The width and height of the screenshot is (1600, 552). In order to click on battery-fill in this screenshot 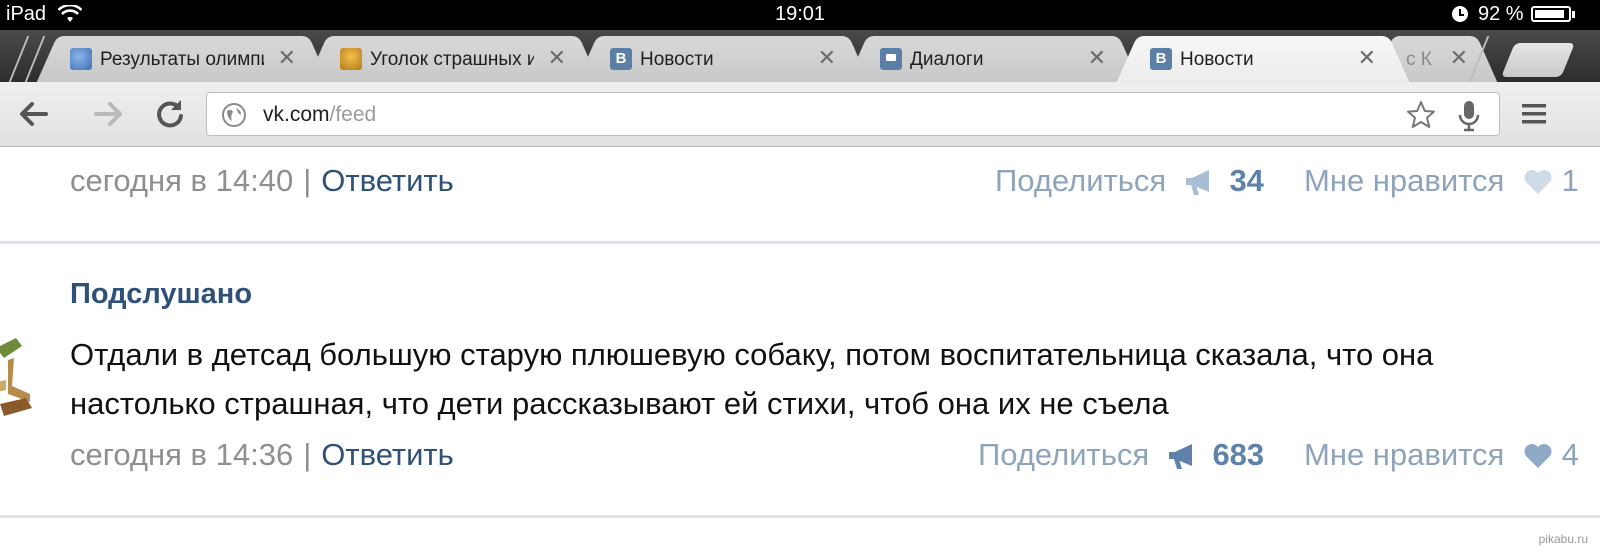, I will do `click(1549, 14)`.